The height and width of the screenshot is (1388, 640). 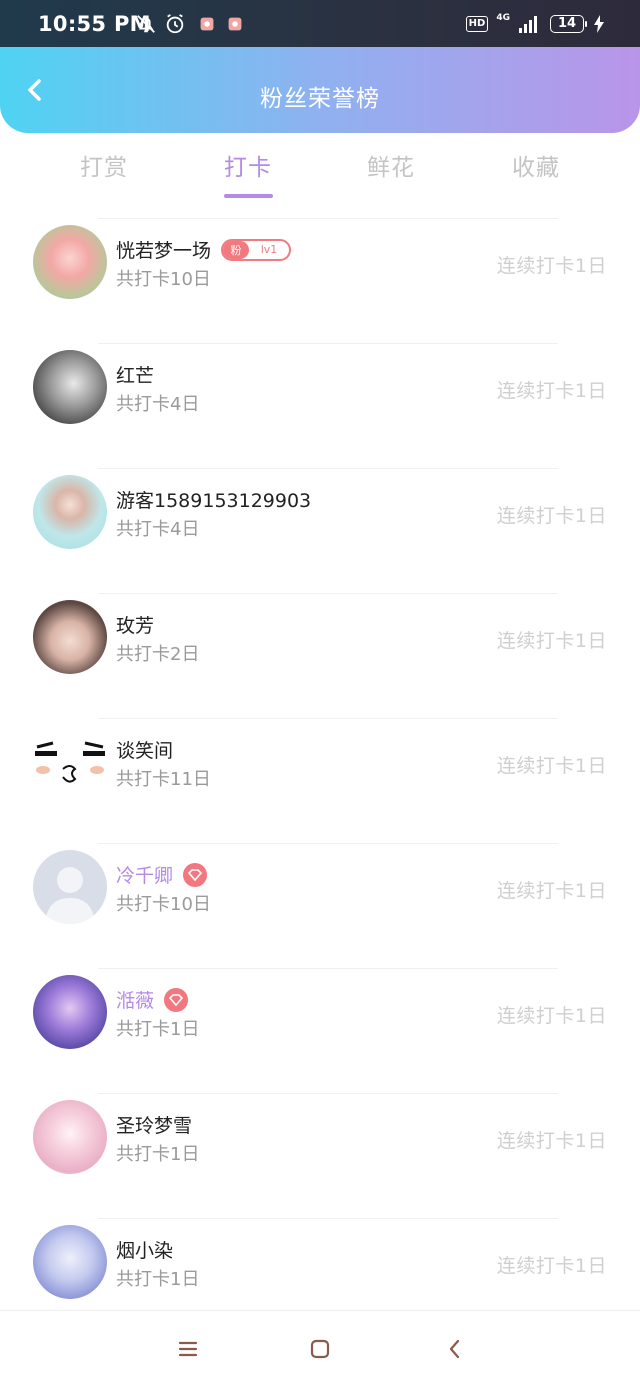 I want to click on signal-icon, so click(x=528, y=24).